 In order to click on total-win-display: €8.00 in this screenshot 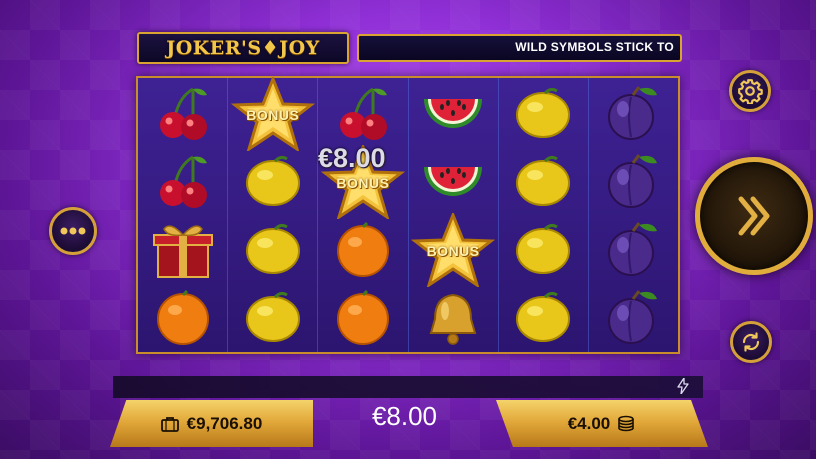, I will do `click(404, 416)`.